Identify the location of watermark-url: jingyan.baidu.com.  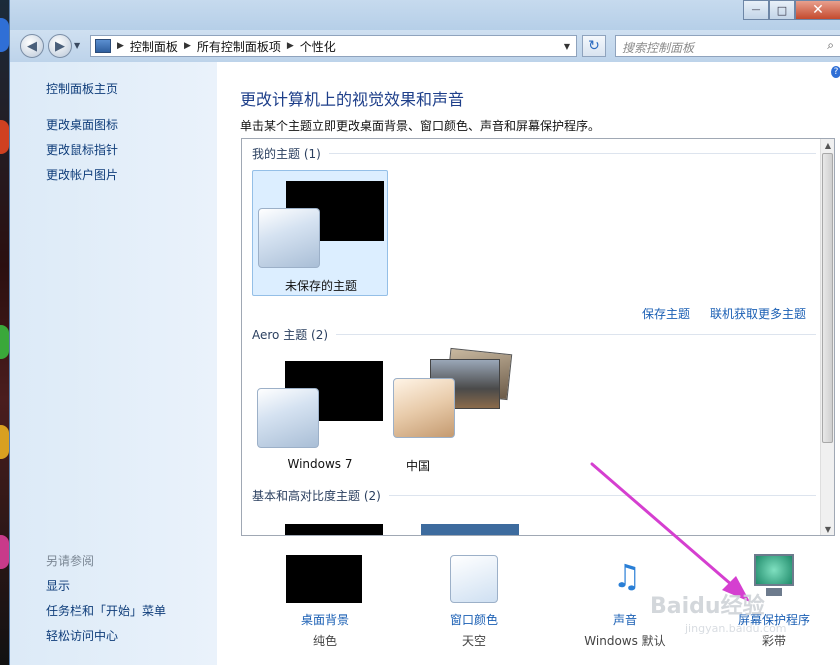
(736, 628).